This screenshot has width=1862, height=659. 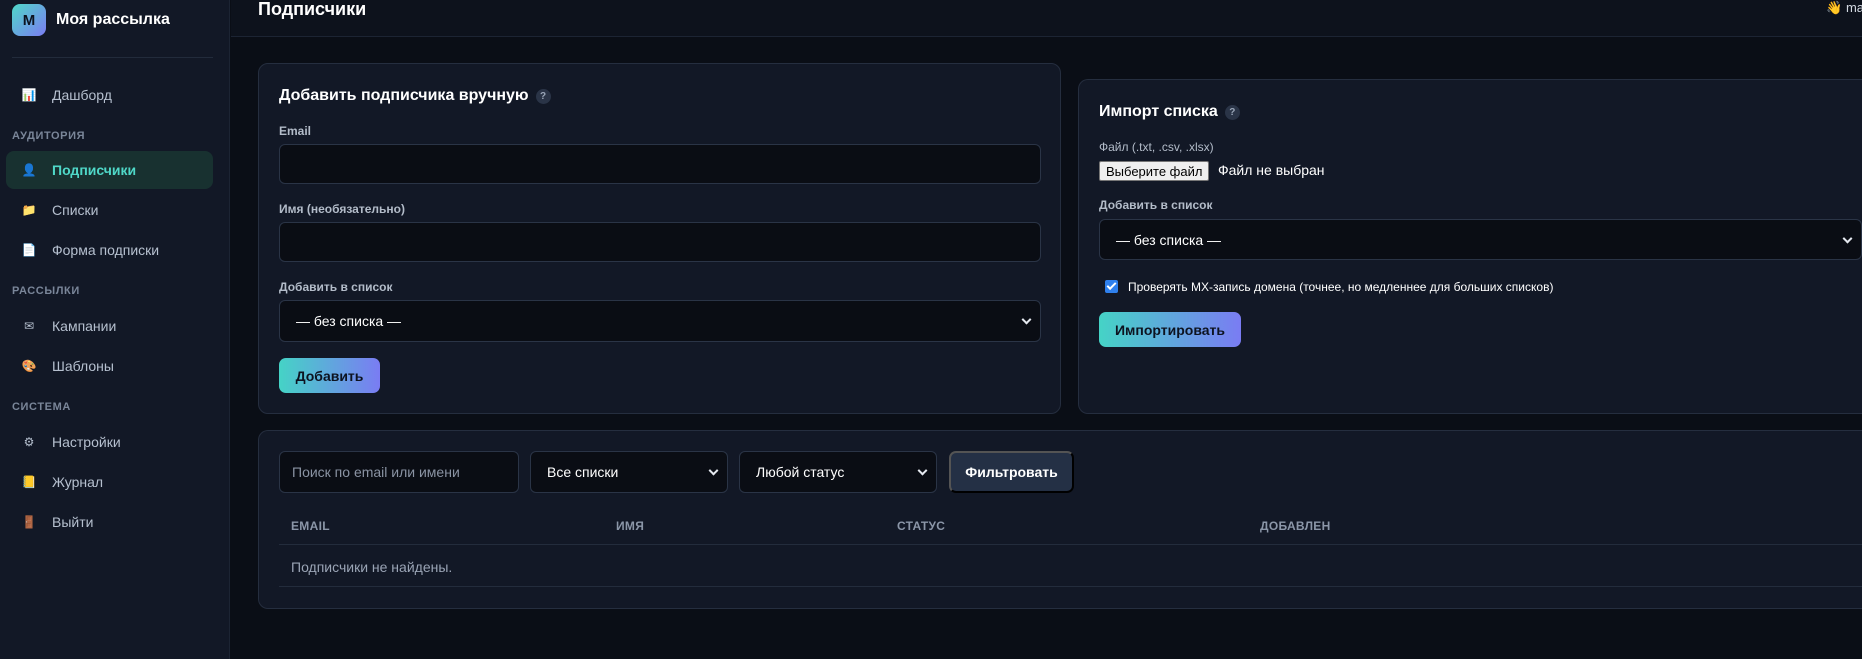 I want to click on sidebar-item-label: Форма подписки, so click(x=106, y=250).